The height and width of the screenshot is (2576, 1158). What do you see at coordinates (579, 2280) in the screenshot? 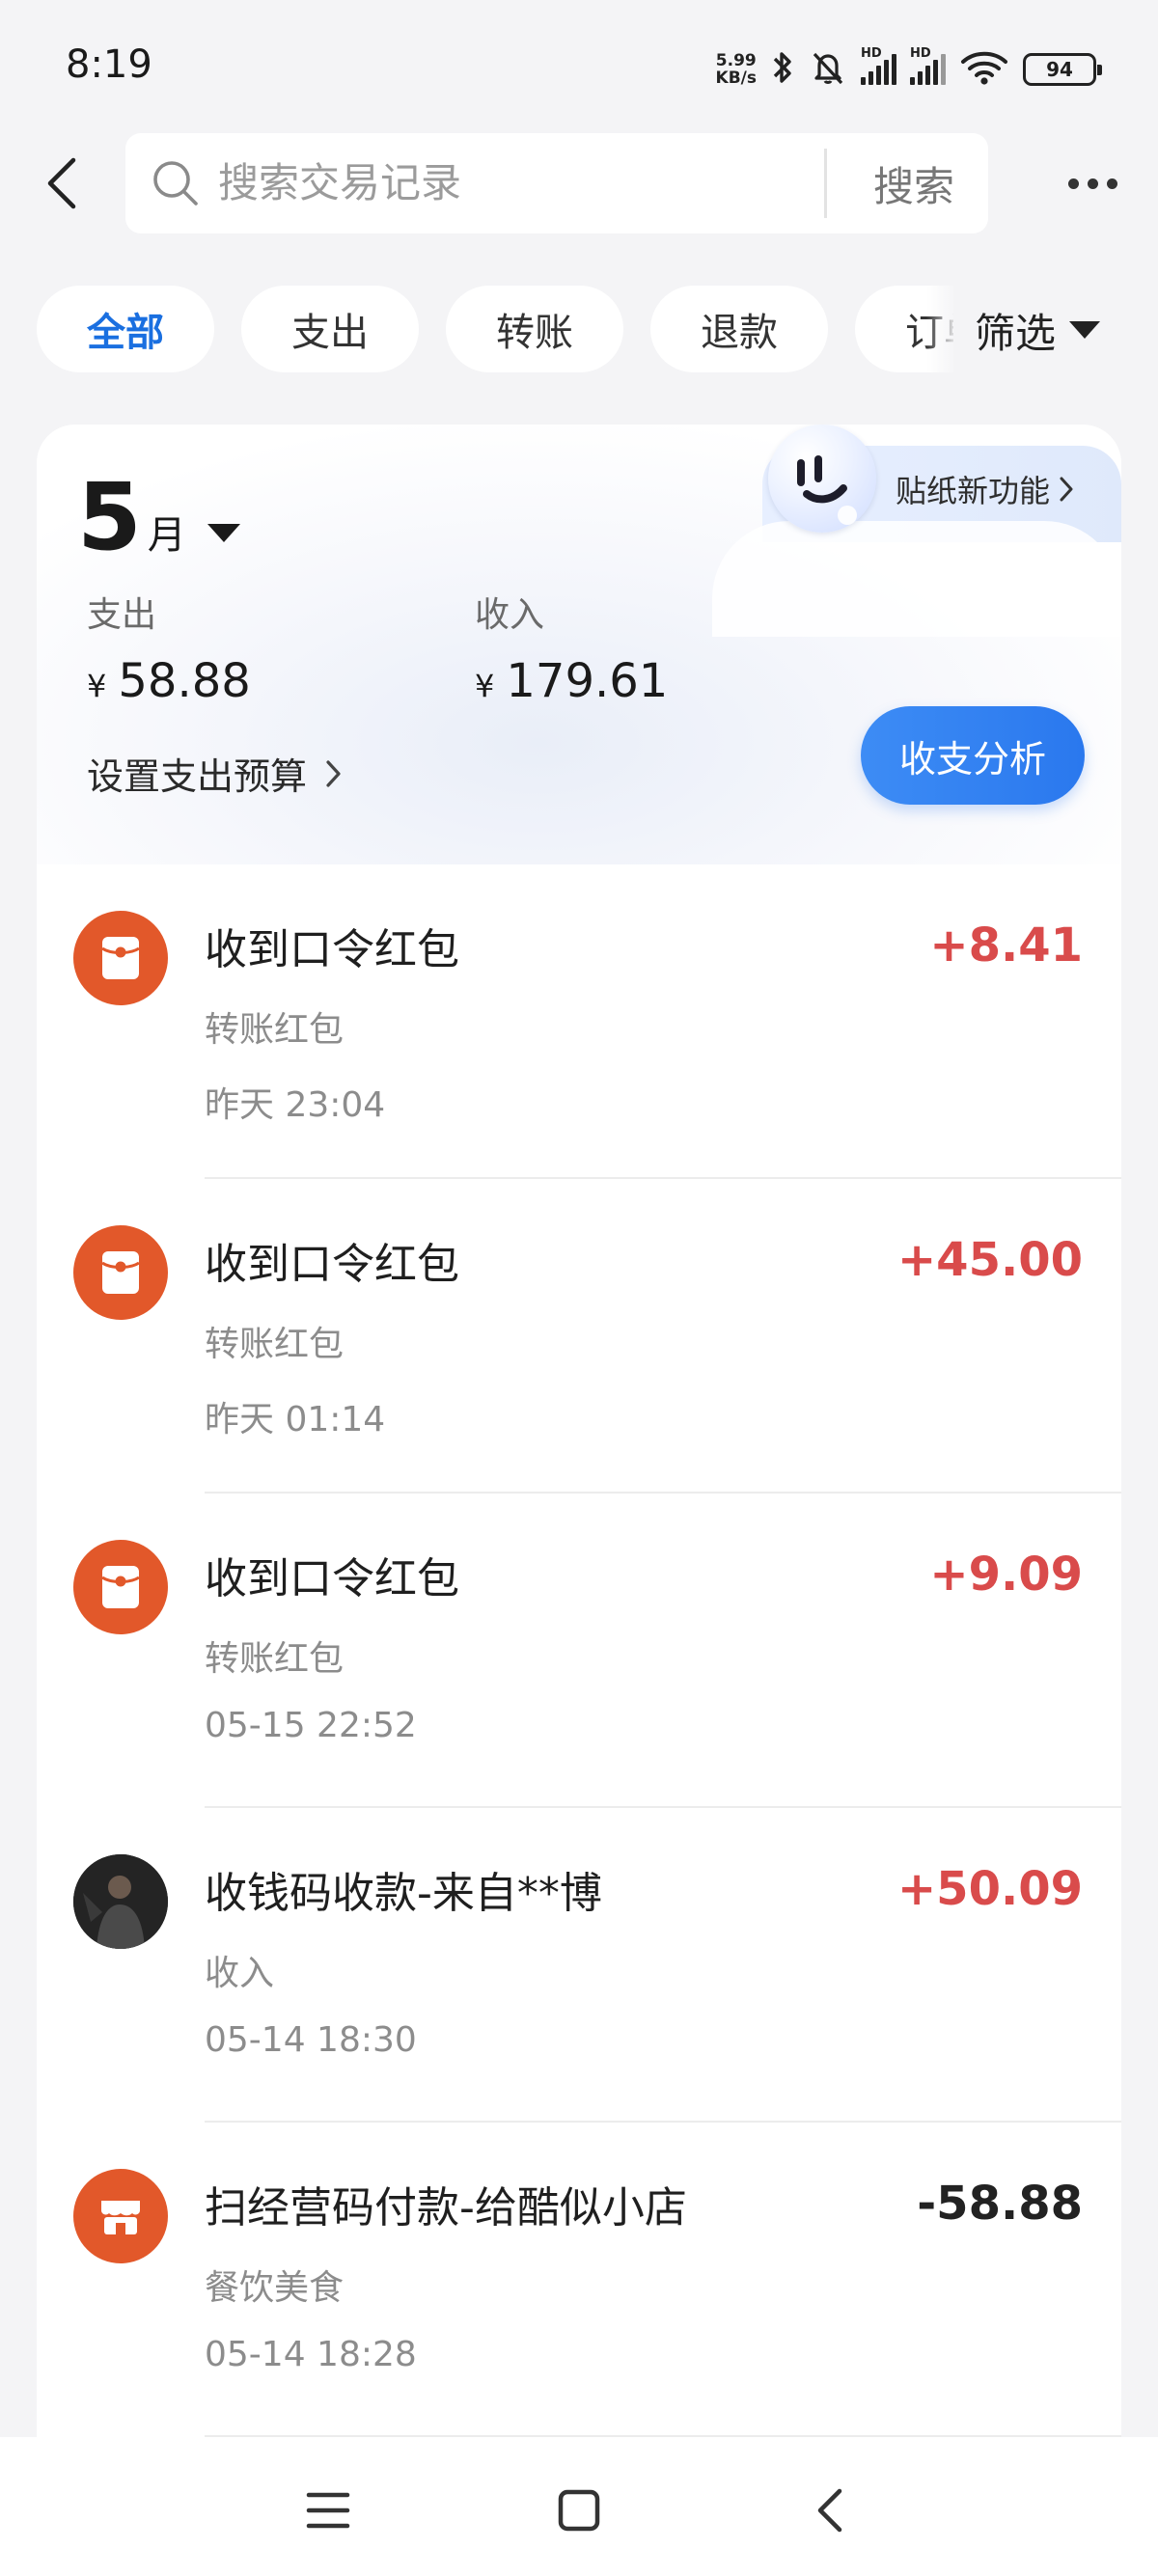
I see `transaction-row: 扫经营码付款-给酷似小店 餐饮美食 05-14 18:28 -58.88` at bounding box center [579, 2280].